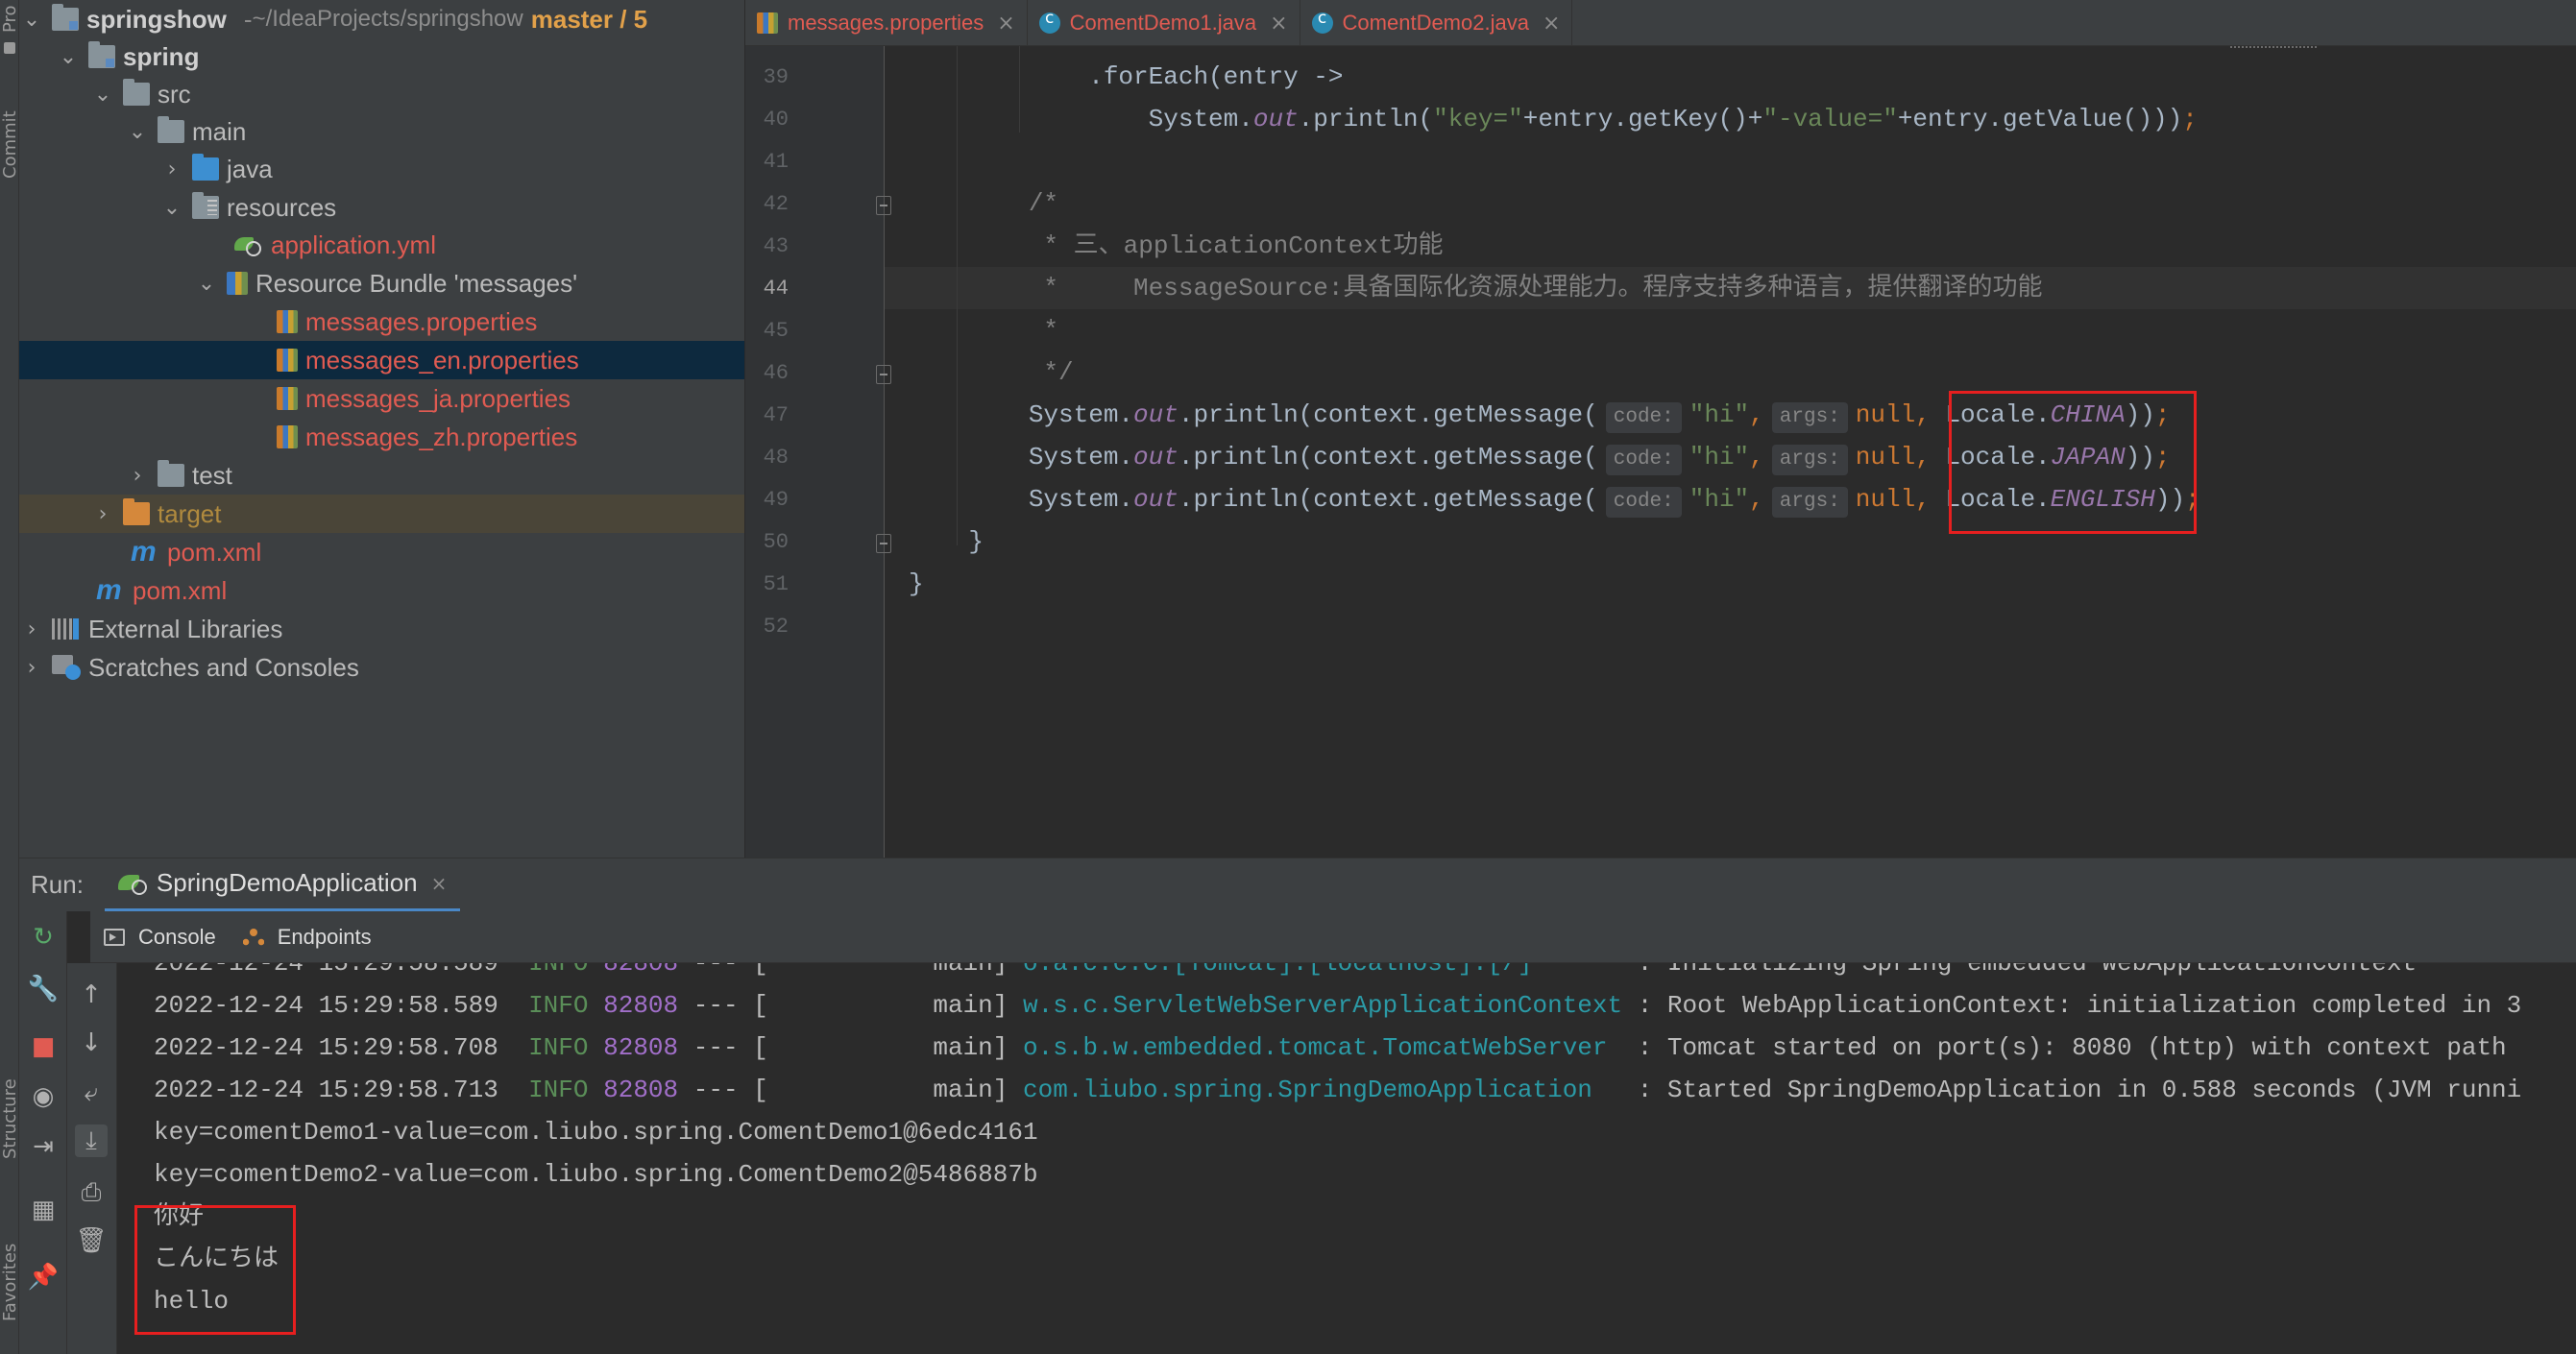 The height and width of the screenshot is (1354, 2576). I want to click on tree-item-messages-properties: messages.properties, so click(381, 321).